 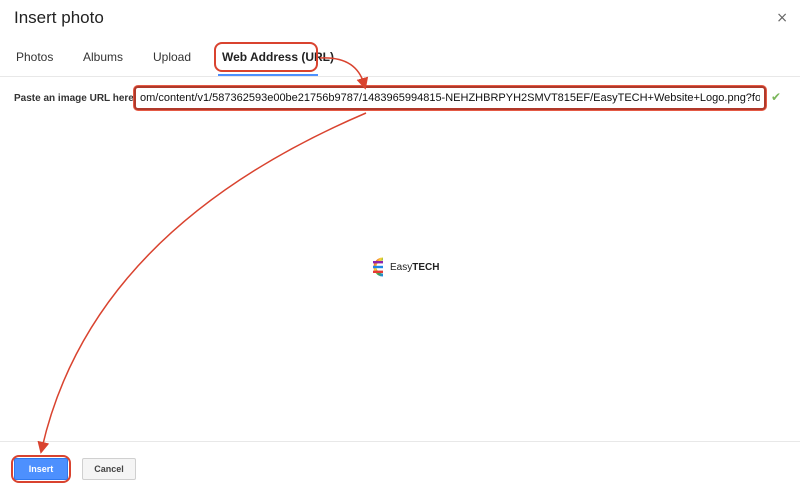 I want to click on tab-highlight-annotation, so click(x=266, y=57).